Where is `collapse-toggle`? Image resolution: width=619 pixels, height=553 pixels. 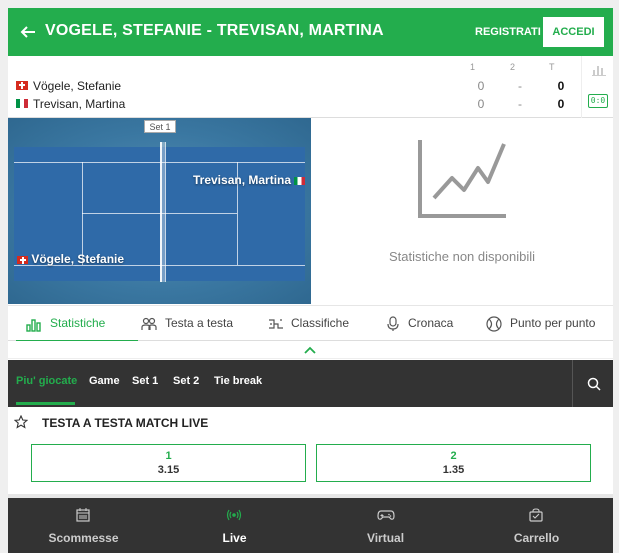 collapse-toggle is located at coordinates (310, 350).